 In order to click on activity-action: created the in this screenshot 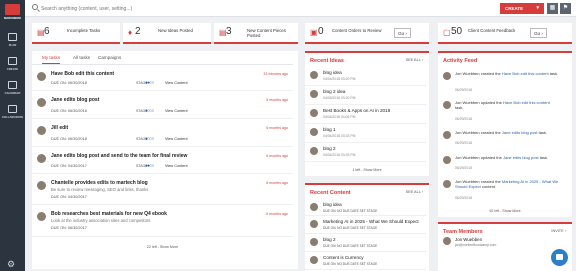, I will do `click(490, 73)`.